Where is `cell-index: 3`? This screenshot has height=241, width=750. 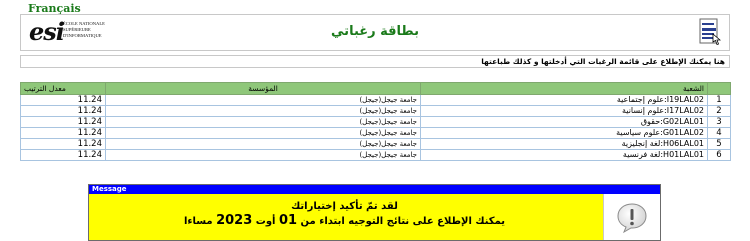 cell-index: 3 is located at coordinates (719, 122).